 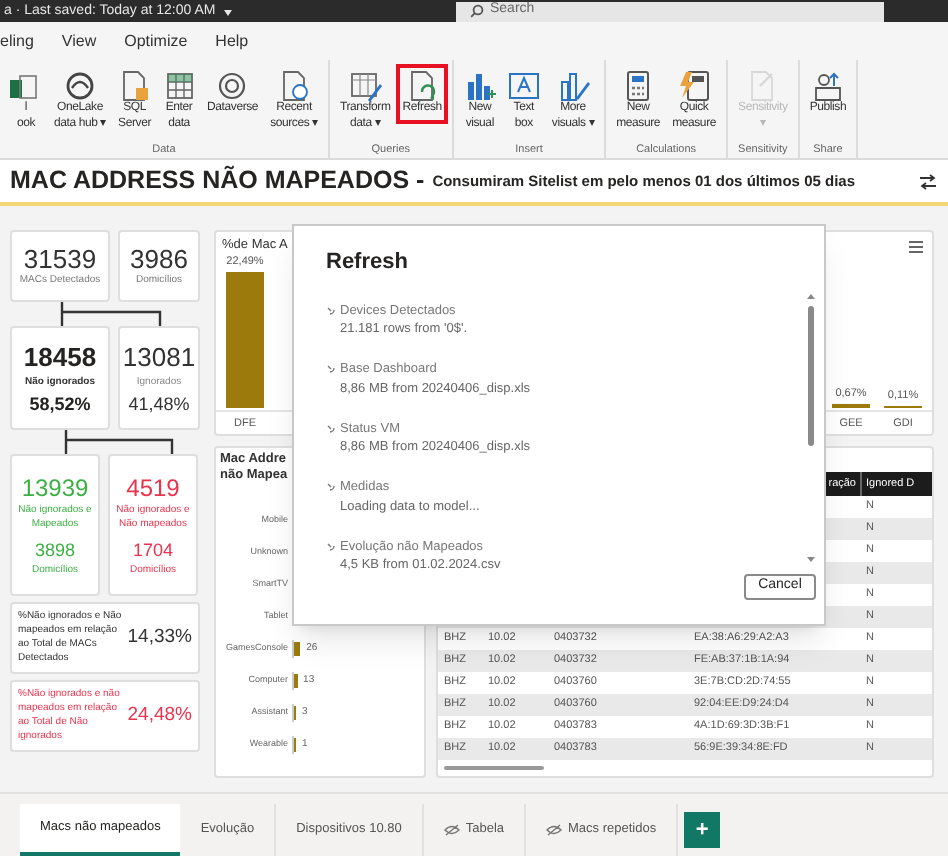 What do you see at coordinates (17, 41) in the screenshot?
I see `menu-item: eling` at bounding box center [17, 41].